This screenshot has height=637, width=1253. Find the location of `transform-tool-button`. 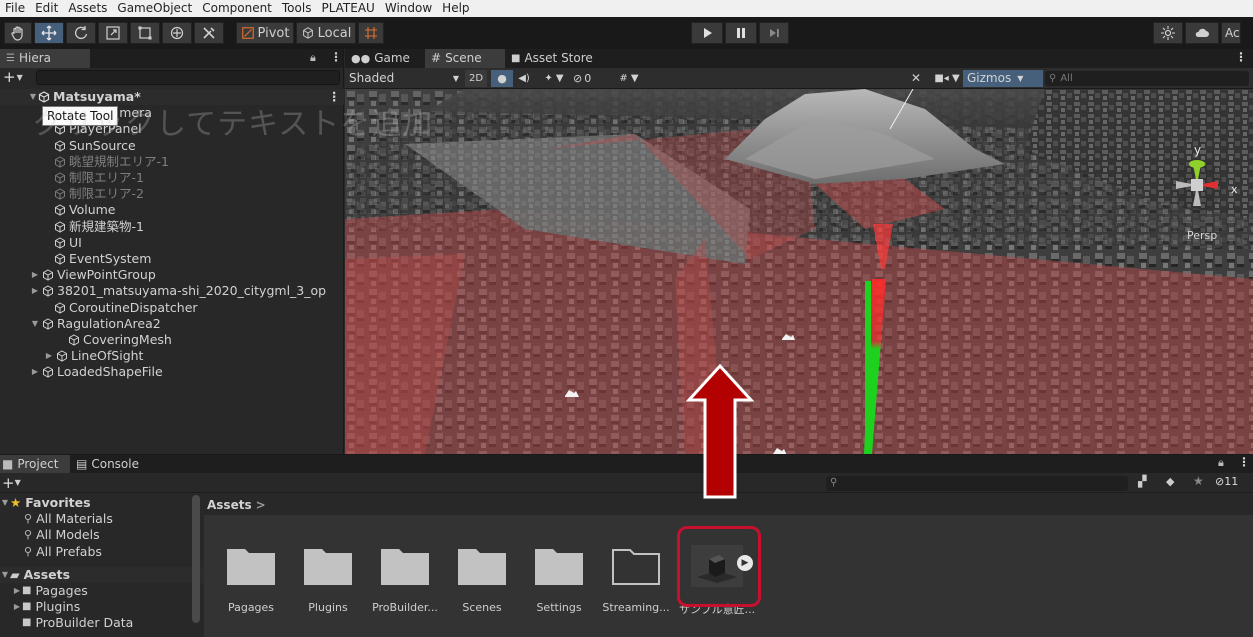

transform-tool-button is located at coordinates (177, 33).